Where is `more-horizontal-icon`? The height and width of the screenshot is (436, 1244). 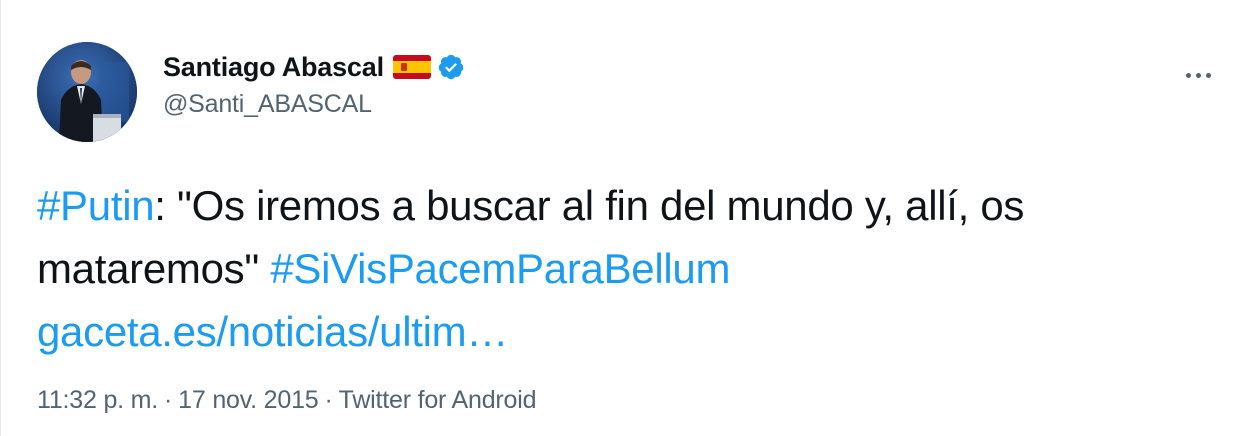
more-horizontal-icon is located at coordinates (1188, 75).